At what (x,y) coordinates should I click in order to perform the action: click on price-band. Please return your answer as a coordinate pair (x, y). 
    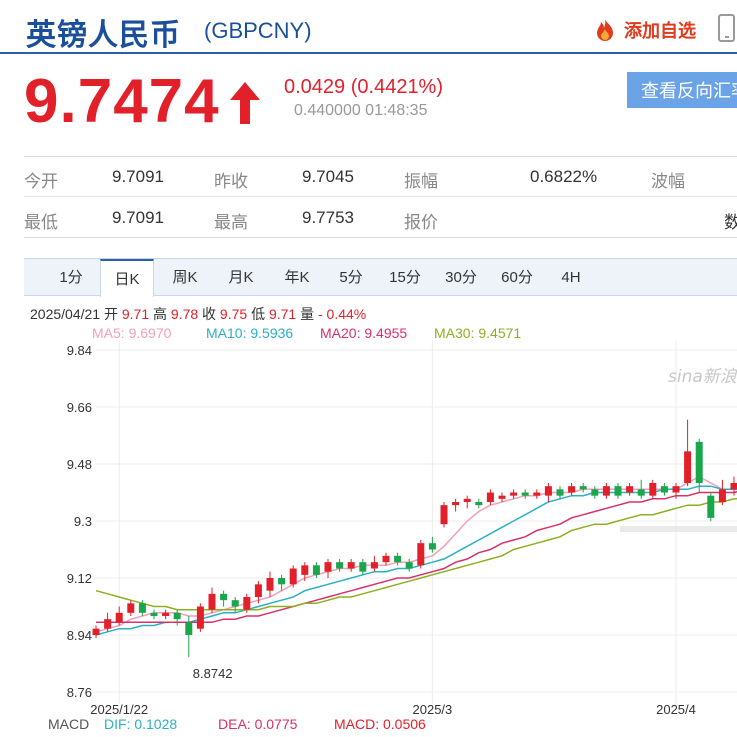
    Looking at the image, I should click on (678, 529).